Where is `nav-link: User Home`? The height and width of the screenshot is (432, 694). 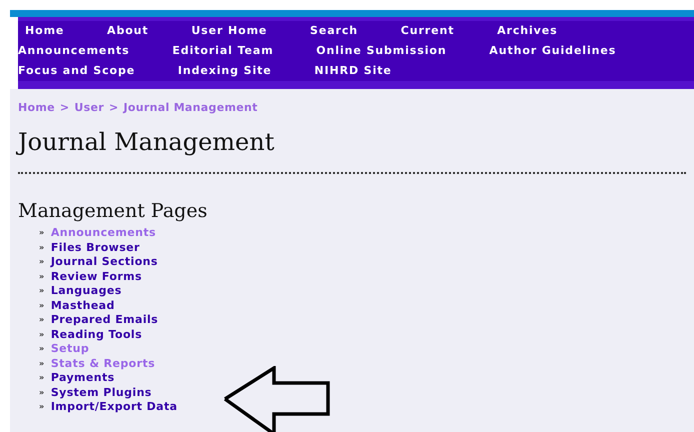
nav-link: User Home is located at coordinates (229, 30).